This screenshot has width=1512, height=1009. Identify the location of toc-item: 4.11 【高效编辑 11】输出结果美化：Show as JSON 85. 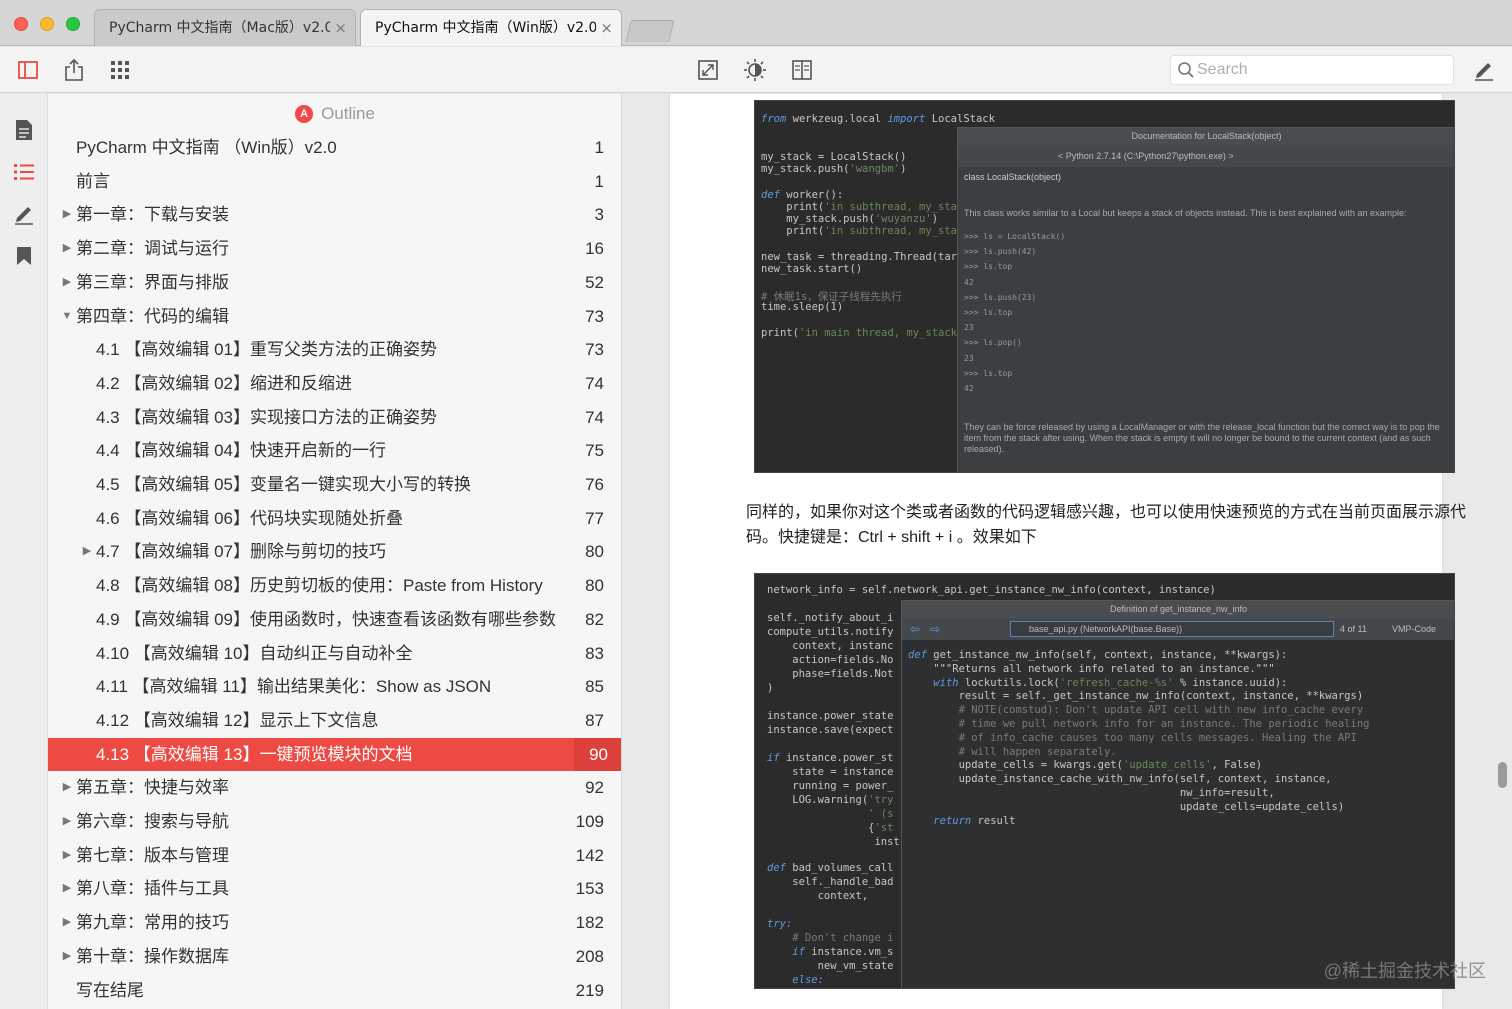
(334, 686).